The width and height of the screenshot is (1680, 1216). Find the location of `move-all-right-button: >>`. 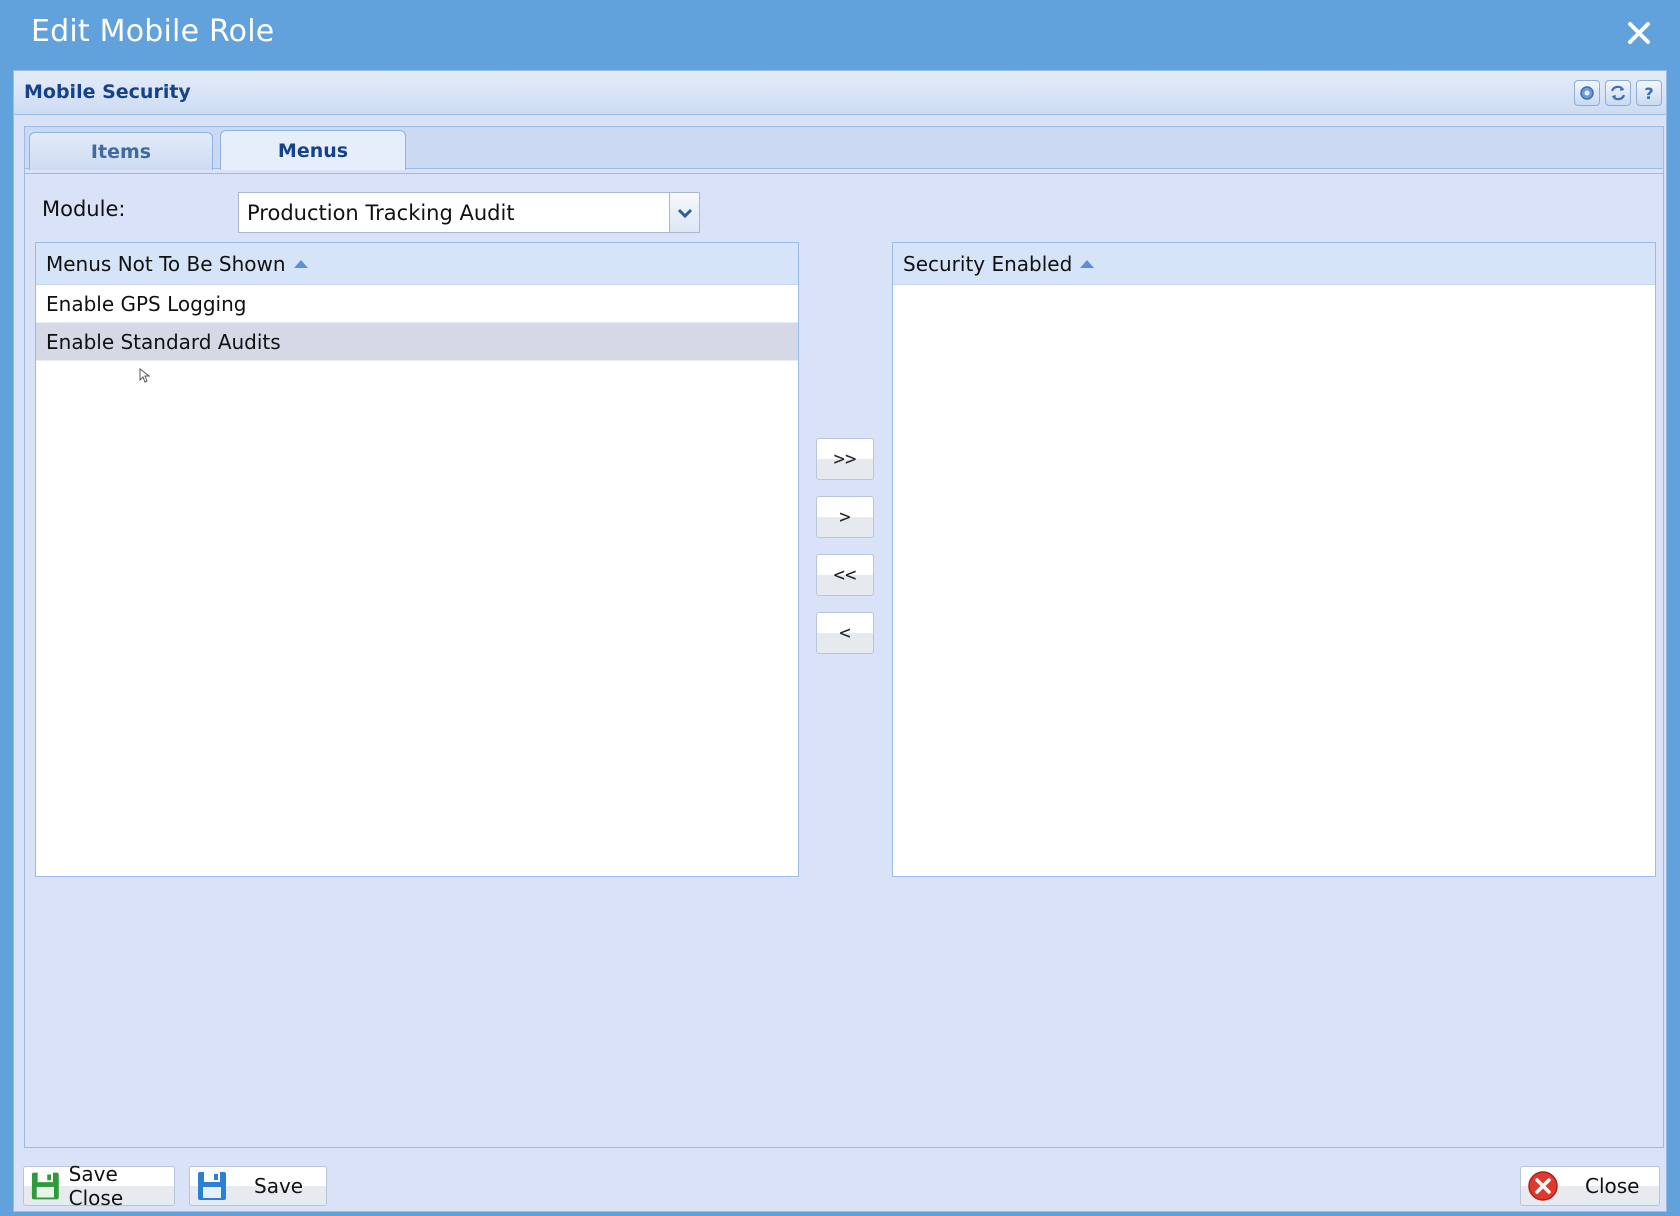

move-all-right-button: >> is located at coordinates (845, 459).